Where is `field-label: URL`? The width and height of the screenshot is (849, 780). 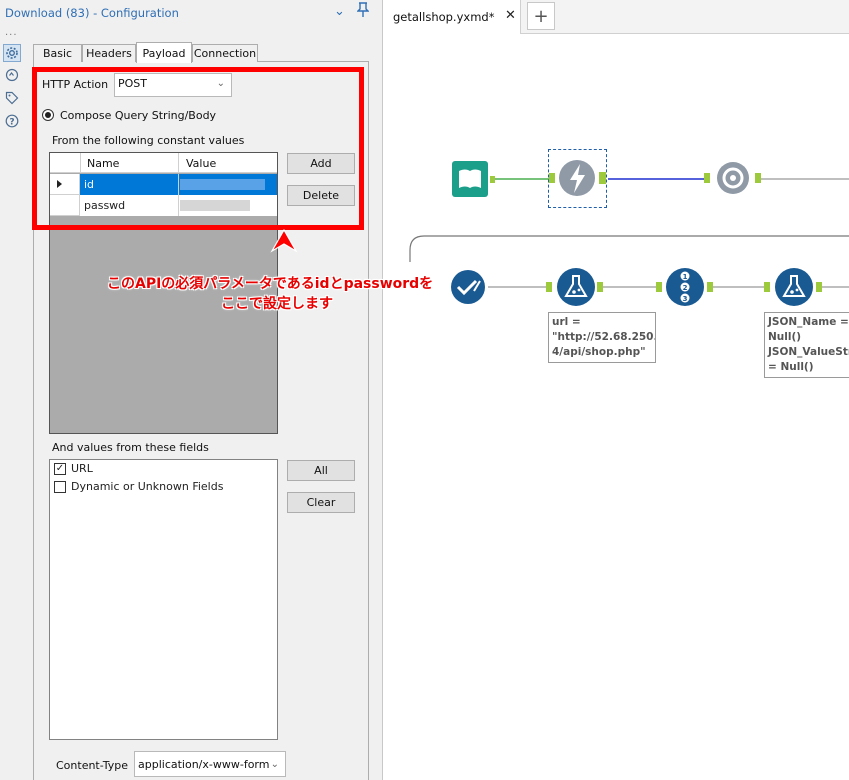
field-label: URL is located at coordinates (82, 468).